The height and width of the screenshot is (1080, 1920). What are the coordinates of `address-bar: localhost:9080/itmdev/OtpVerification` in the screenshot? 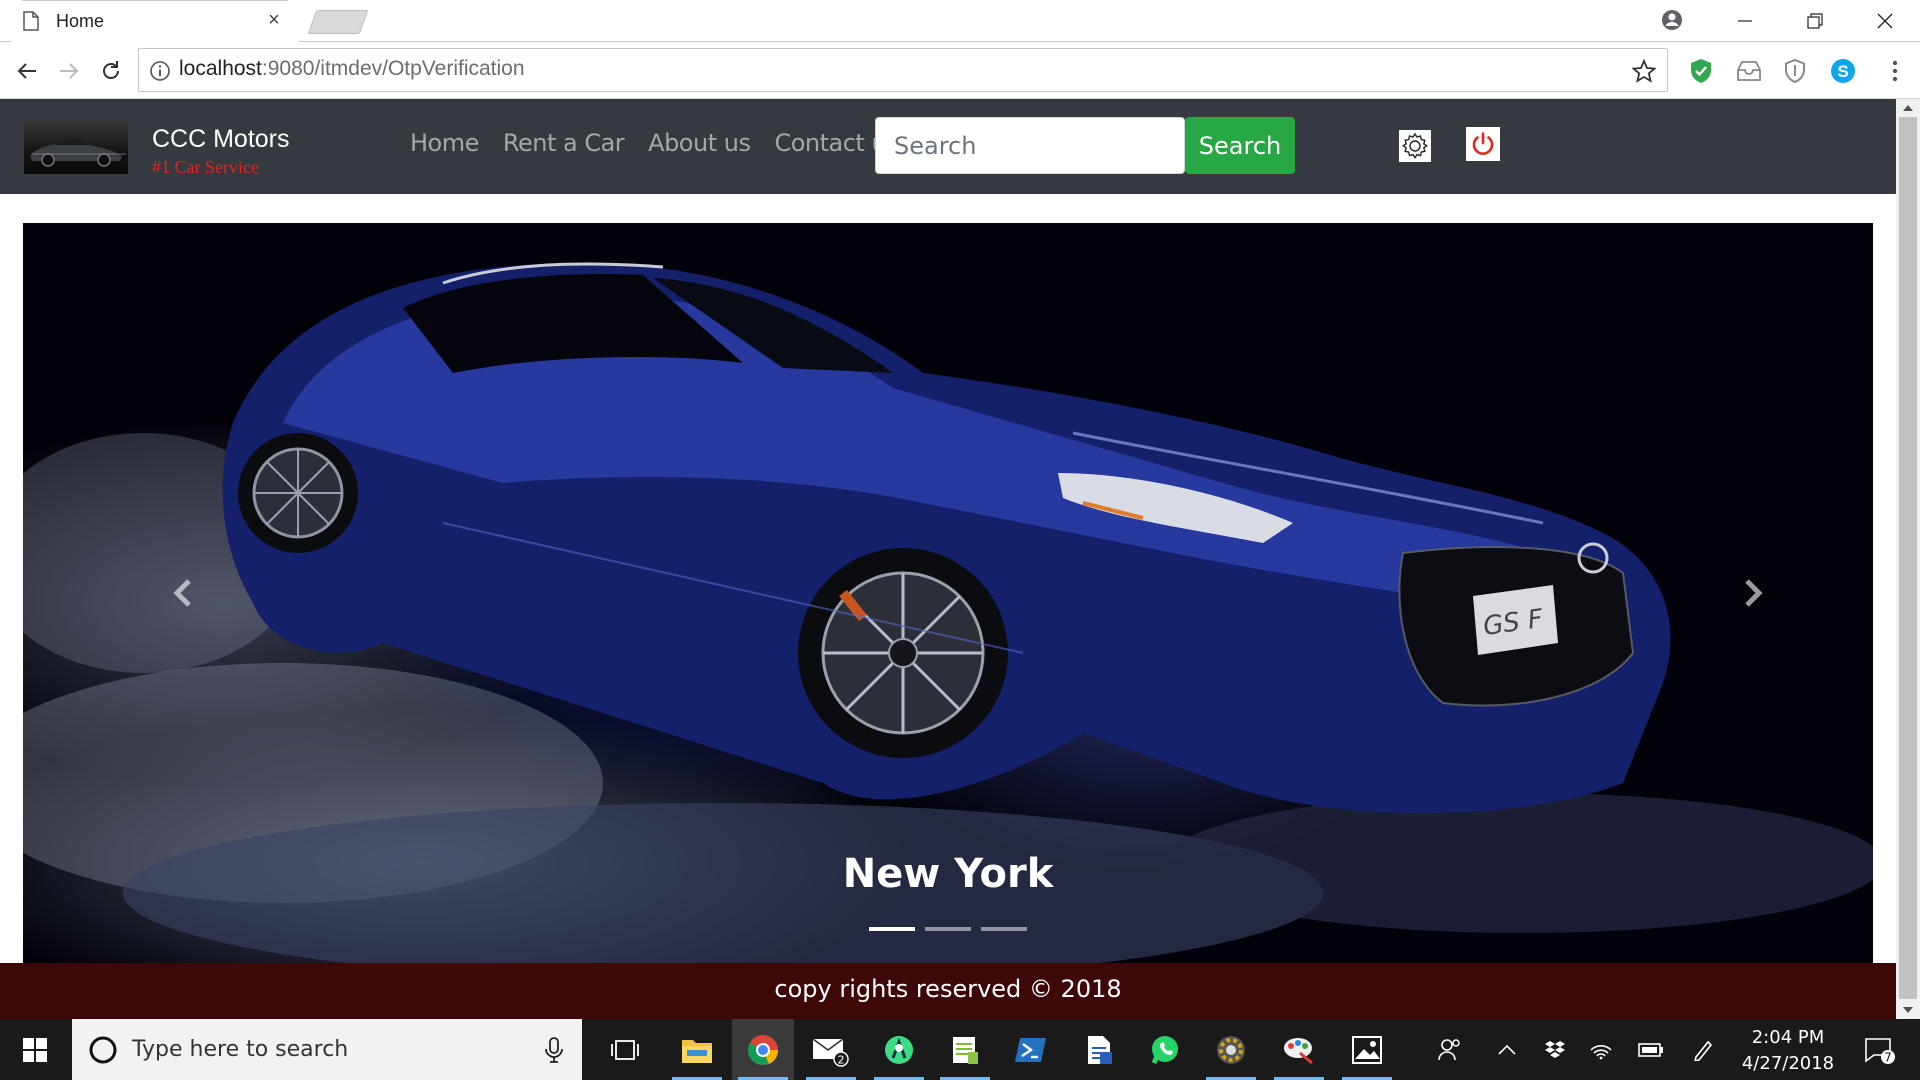 It's located at (903, 70).